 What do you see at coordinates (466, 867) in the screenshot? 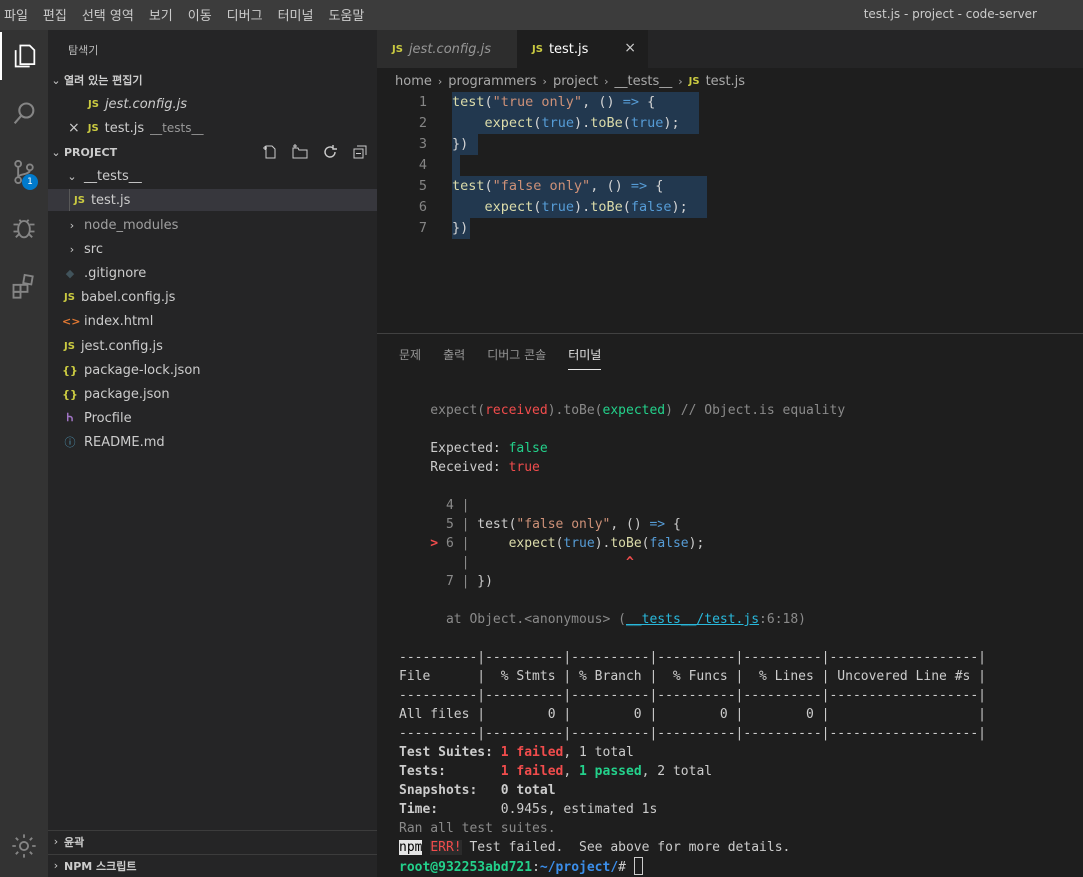
I see `prompt-user: root@932253abd721` at bounding box center [466, 867].